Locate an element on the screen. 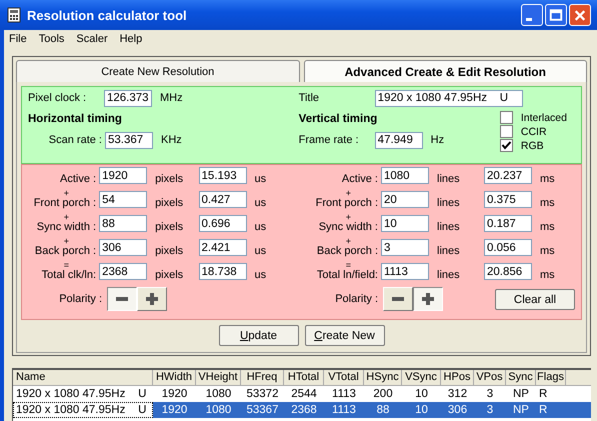 Image resolution: width=597 pixels, height=421 pixels. time-field: 18.738 is located at coordinates (222, 271).